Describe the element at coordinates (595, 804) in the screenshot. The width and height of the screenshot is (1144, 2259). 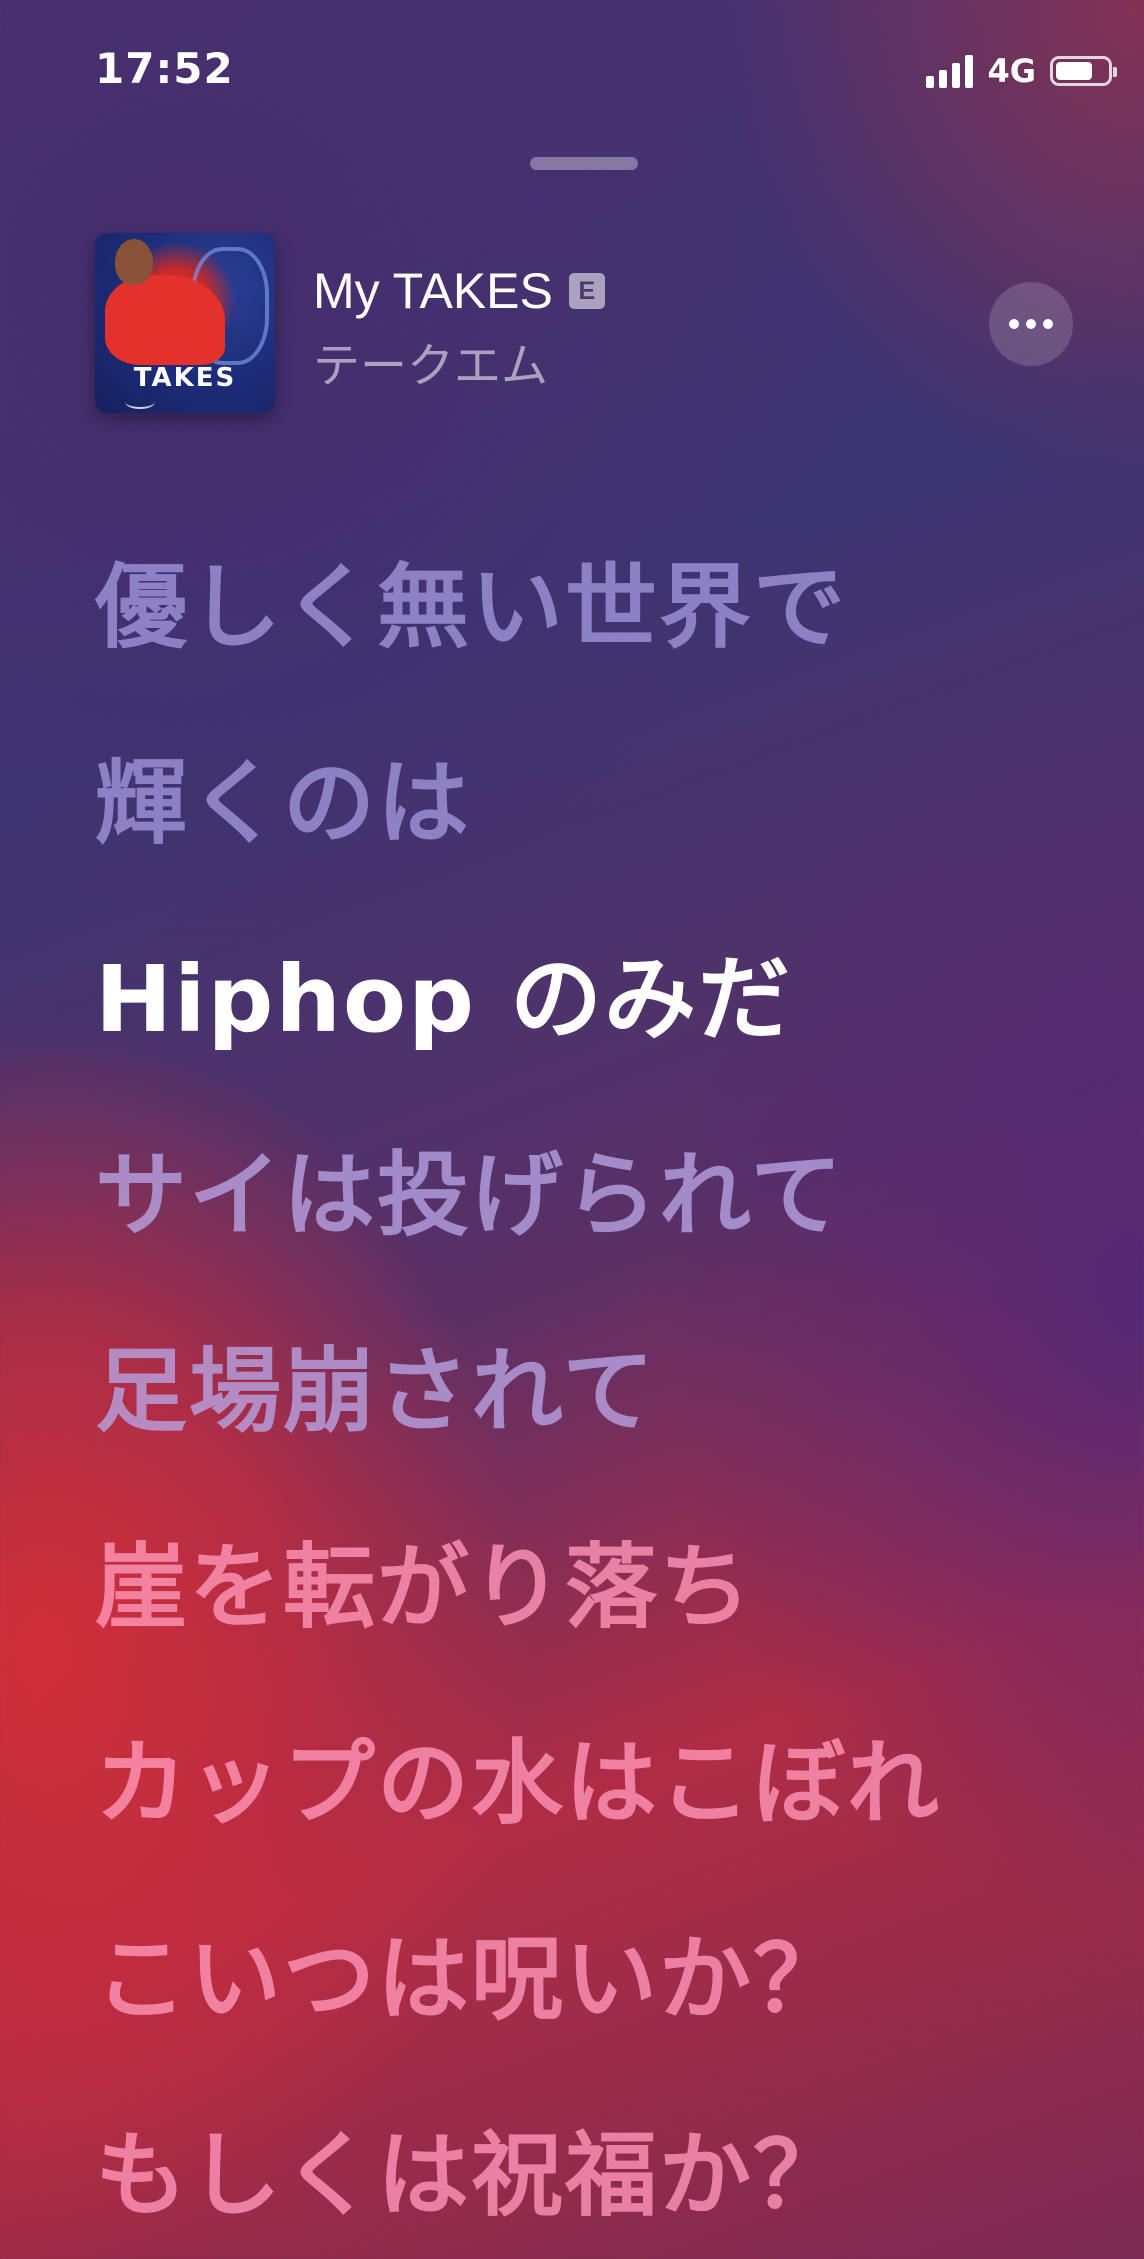
I see `lyric-line: 輝くのは` at that location.